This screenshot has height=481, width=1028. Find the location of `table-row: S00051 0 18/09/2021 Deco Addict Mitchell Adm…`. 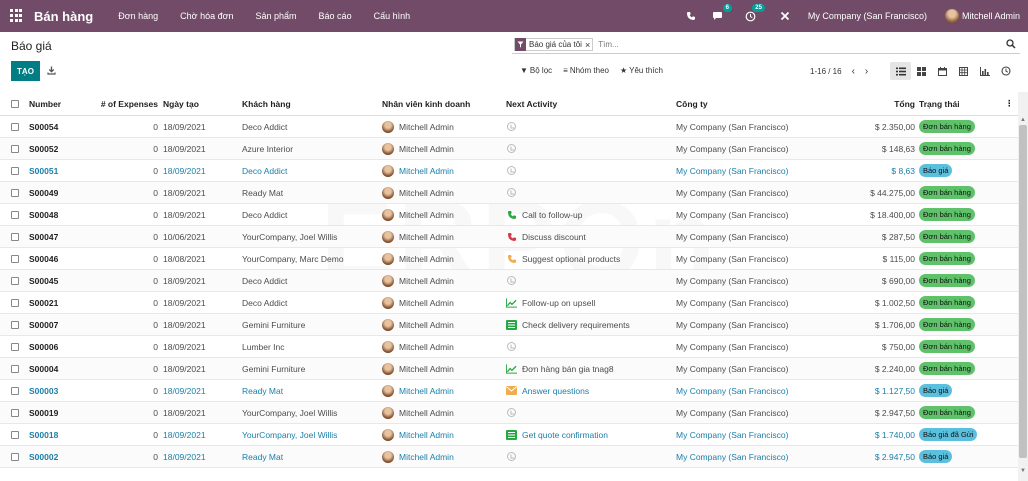

table-row: S00051 0 18/09/2021 Deco Addict Mitchell Adm… is located at coordinates (509, 171).